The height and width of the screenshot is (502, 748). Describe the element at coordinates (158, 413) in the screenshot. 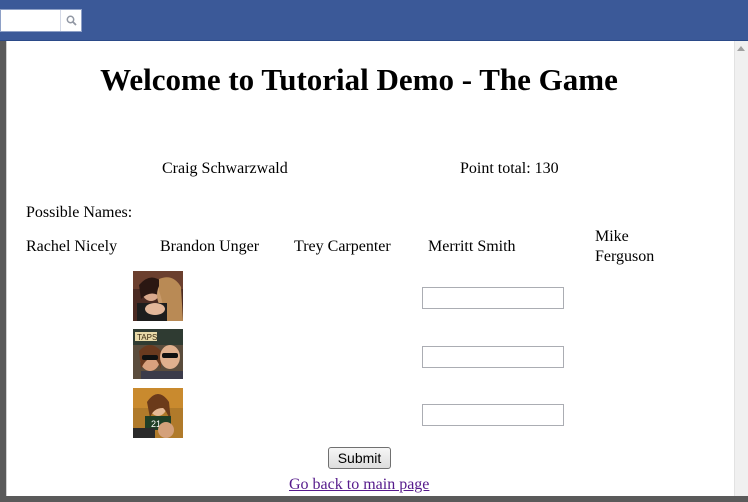

I see `person-photo-3: 21` at that location.